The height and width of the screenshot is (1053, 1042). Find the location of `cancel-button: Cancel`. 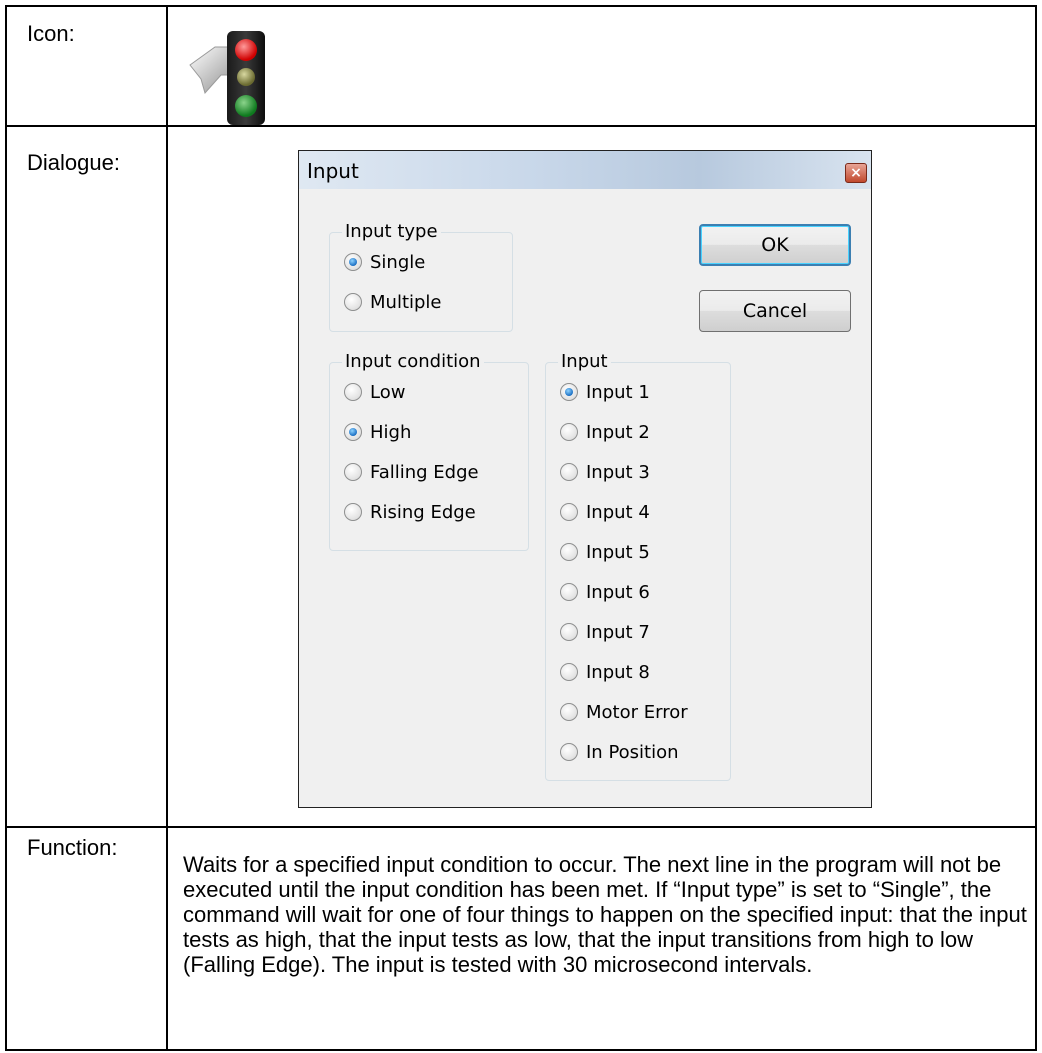

cancel-button: Cancel is located at coordinates (775, 311).